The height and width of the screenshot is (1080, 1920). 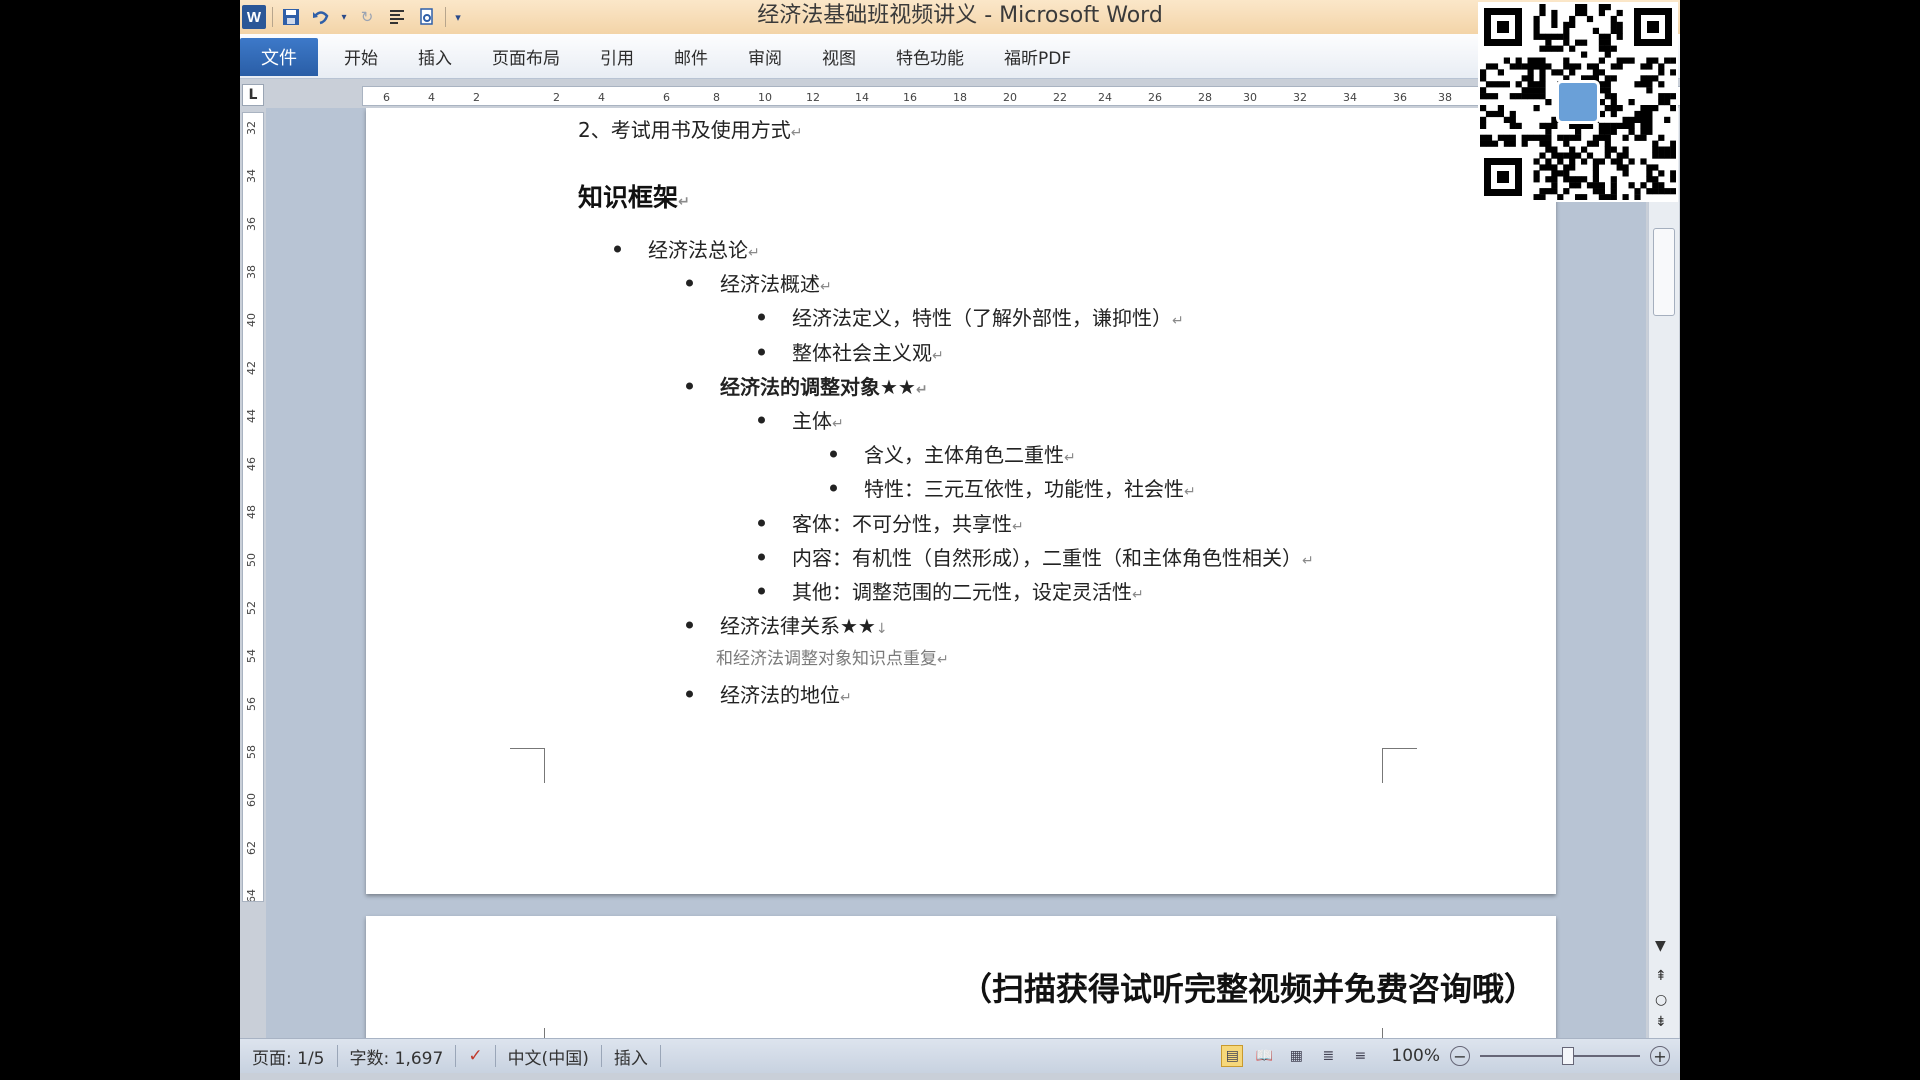 What do you see at coordinates (526, 56) in the screenshot?
I see `tab-page-layout: 页面布局` at bounding box center [526, 56].